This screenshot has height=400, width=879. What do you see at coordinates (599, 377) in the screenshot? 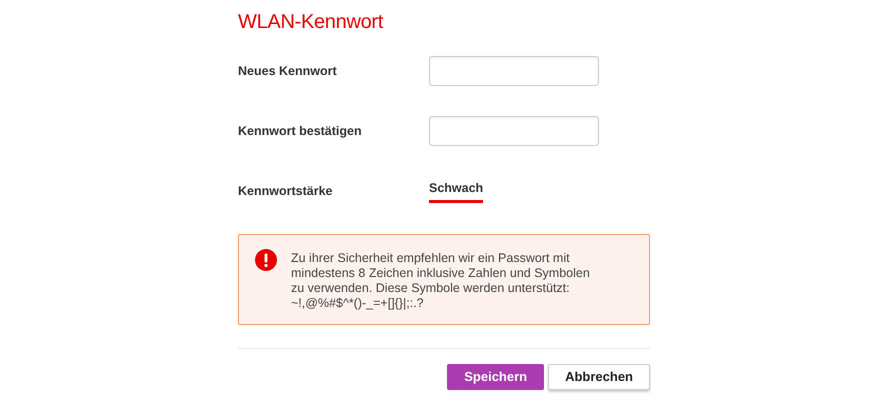
I see `cancel-button: Abbrechen` at bounding box center [599, 377].